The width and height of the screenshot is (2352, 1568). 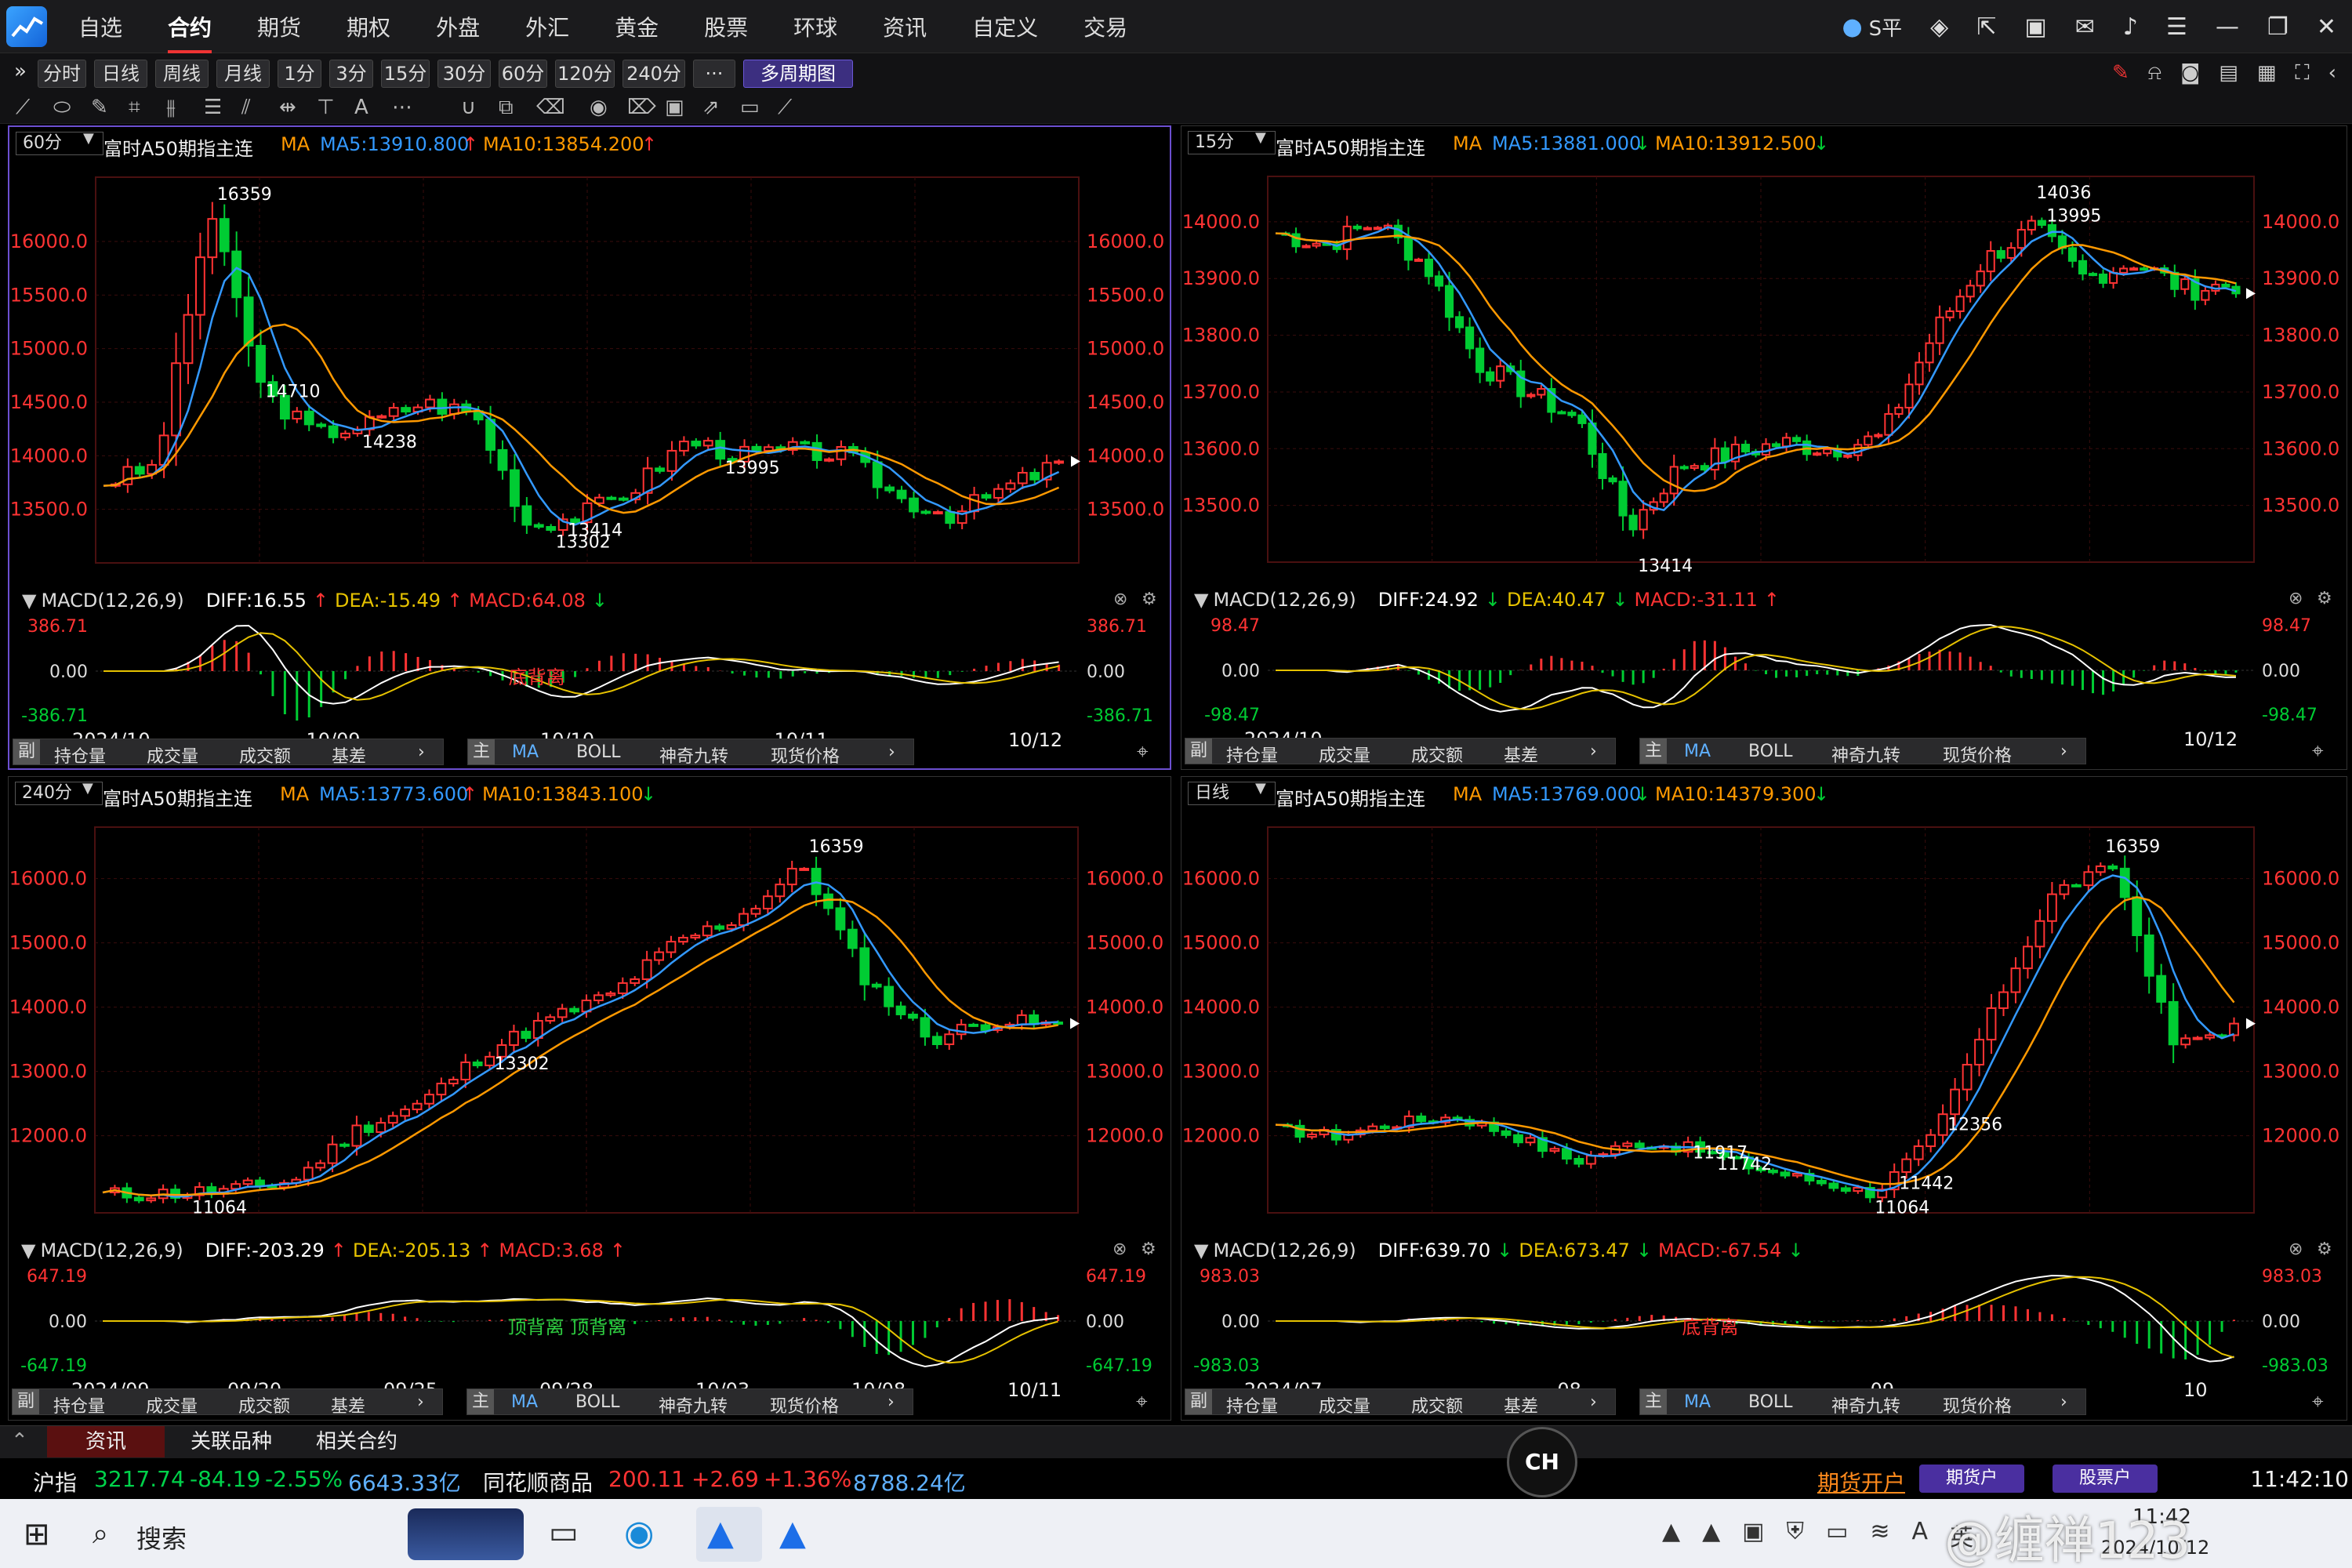 I want to click on draw-pen-icon: ✎, so click(x=2120, y=73).